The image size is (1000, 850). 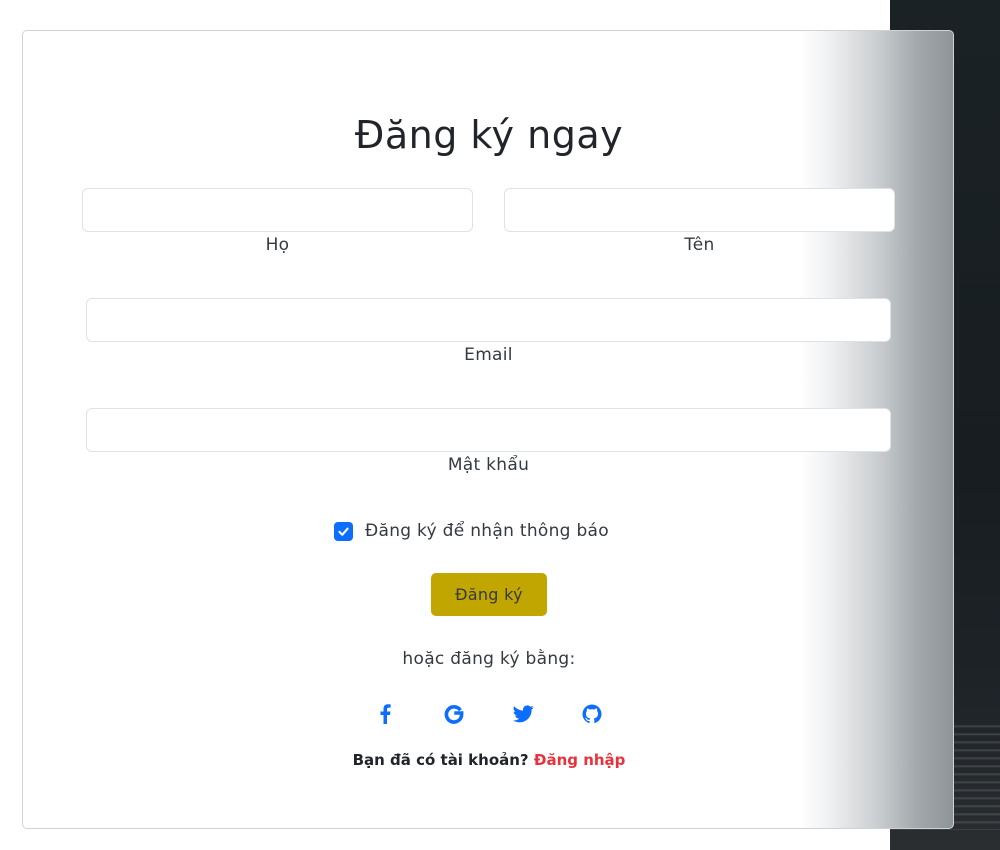 I want to click on twitter-button, so click(x=523, y=714).